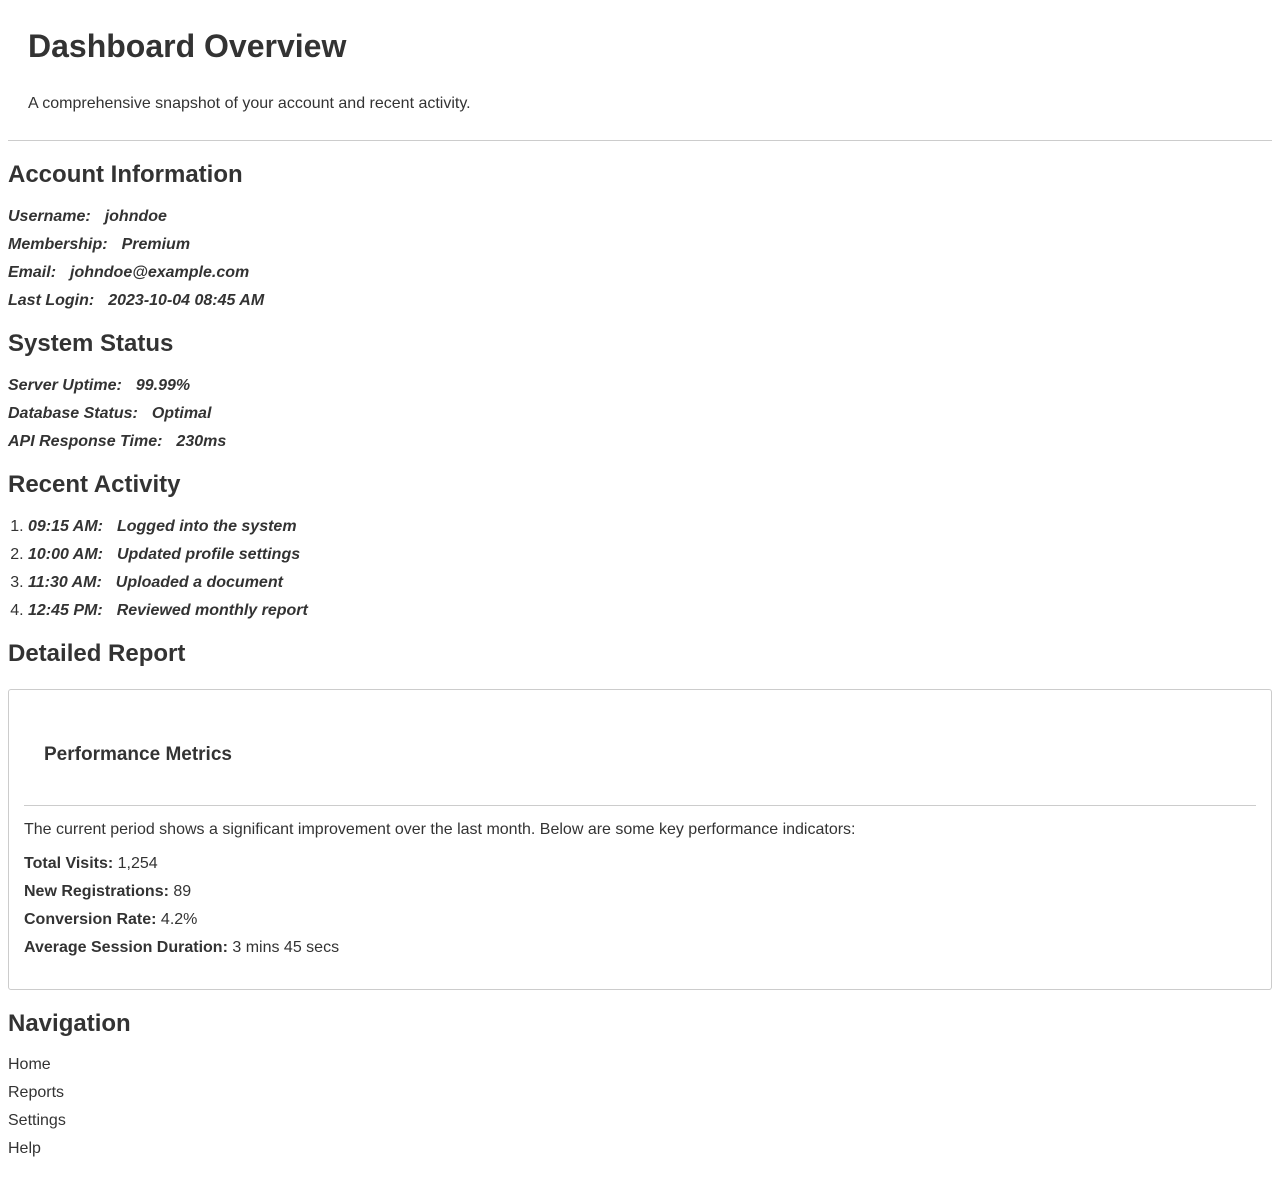 This screenshot has width=1280, height=1177. What do you see at coordinates (51, 300) in the screenshot?
I see `info-label: Last Login:` at bounding box center [51, 300].